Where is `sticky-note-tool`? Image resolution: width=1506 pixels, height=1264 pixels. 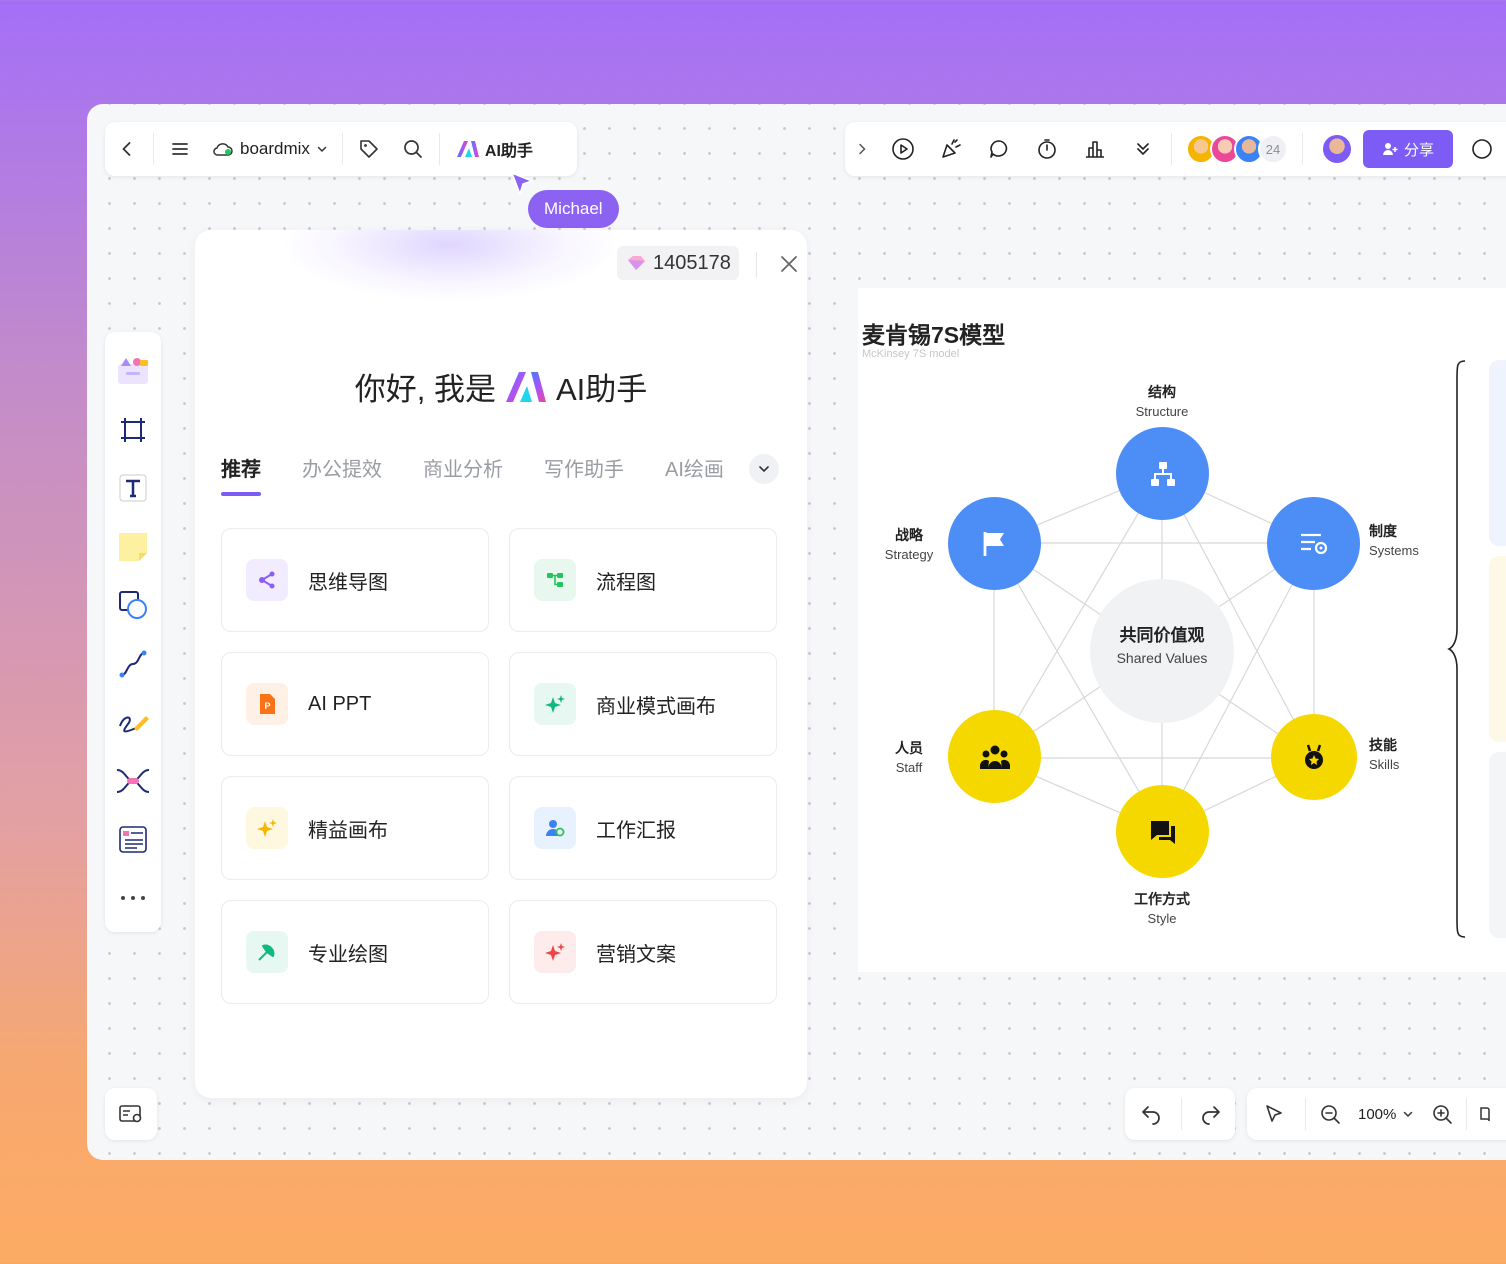
sticky-note-tool is located at coordinates (133, 547).